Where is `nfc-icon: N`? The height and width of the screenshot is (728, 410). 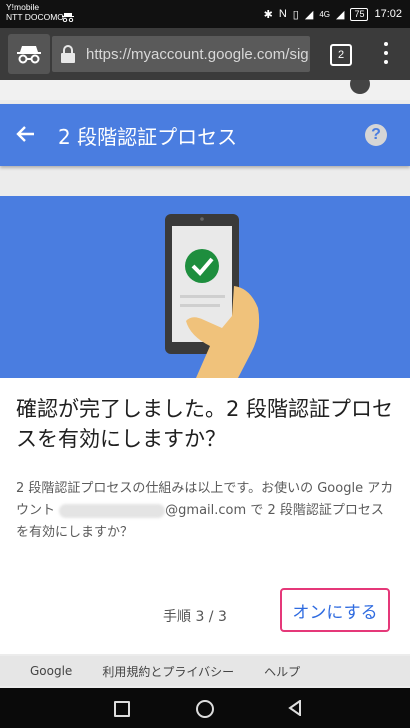
nfc-icon: N is located at coordinates (282, 14).